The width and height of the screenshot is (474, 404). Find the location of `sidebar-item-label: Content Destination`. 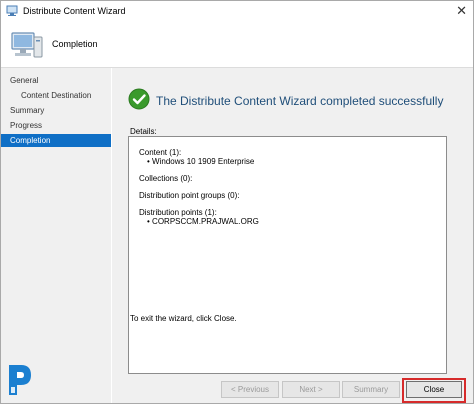

sidebar-item-label: Content Destination is located at coordinates (56, 95).